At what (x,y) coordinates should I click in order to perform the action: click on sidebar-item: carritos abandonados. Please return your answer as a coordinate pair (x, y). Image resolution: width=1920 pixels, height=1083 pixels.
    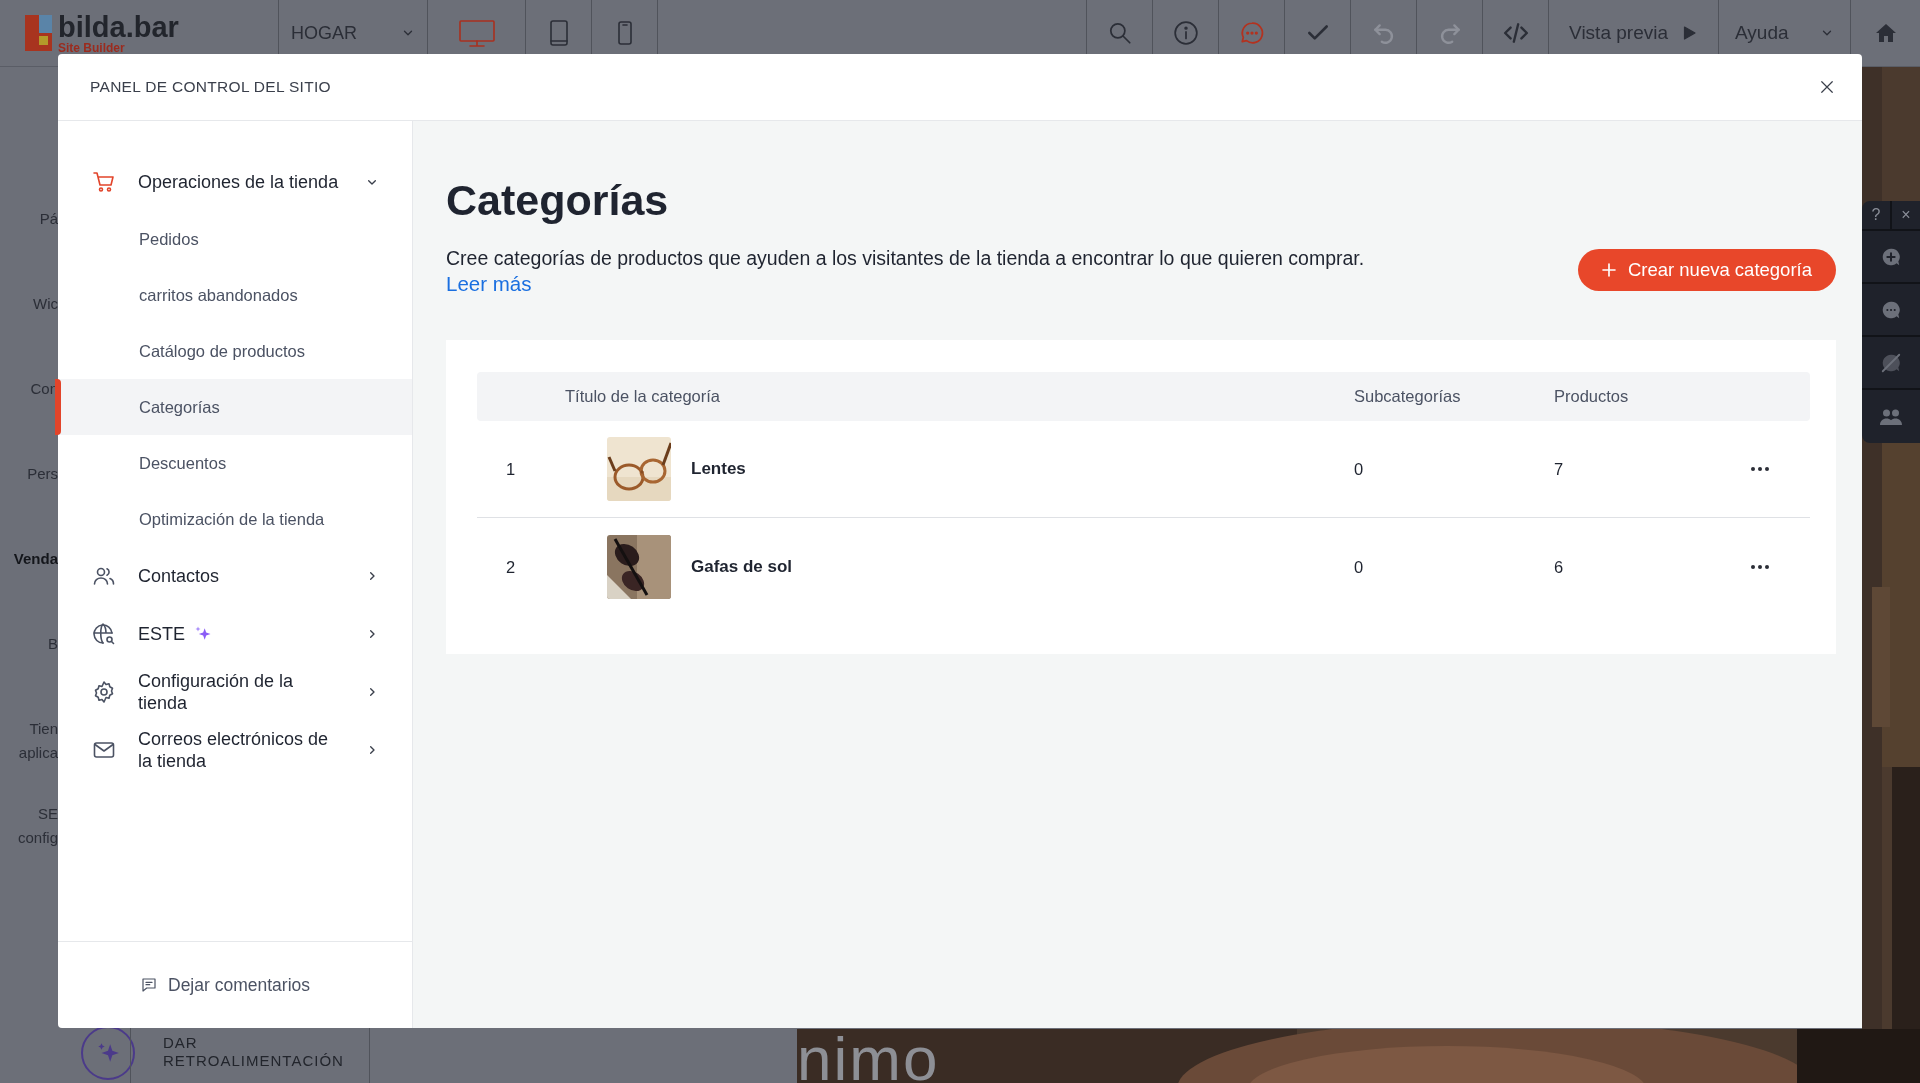
    Looking at the image, I should click on (235, 295).